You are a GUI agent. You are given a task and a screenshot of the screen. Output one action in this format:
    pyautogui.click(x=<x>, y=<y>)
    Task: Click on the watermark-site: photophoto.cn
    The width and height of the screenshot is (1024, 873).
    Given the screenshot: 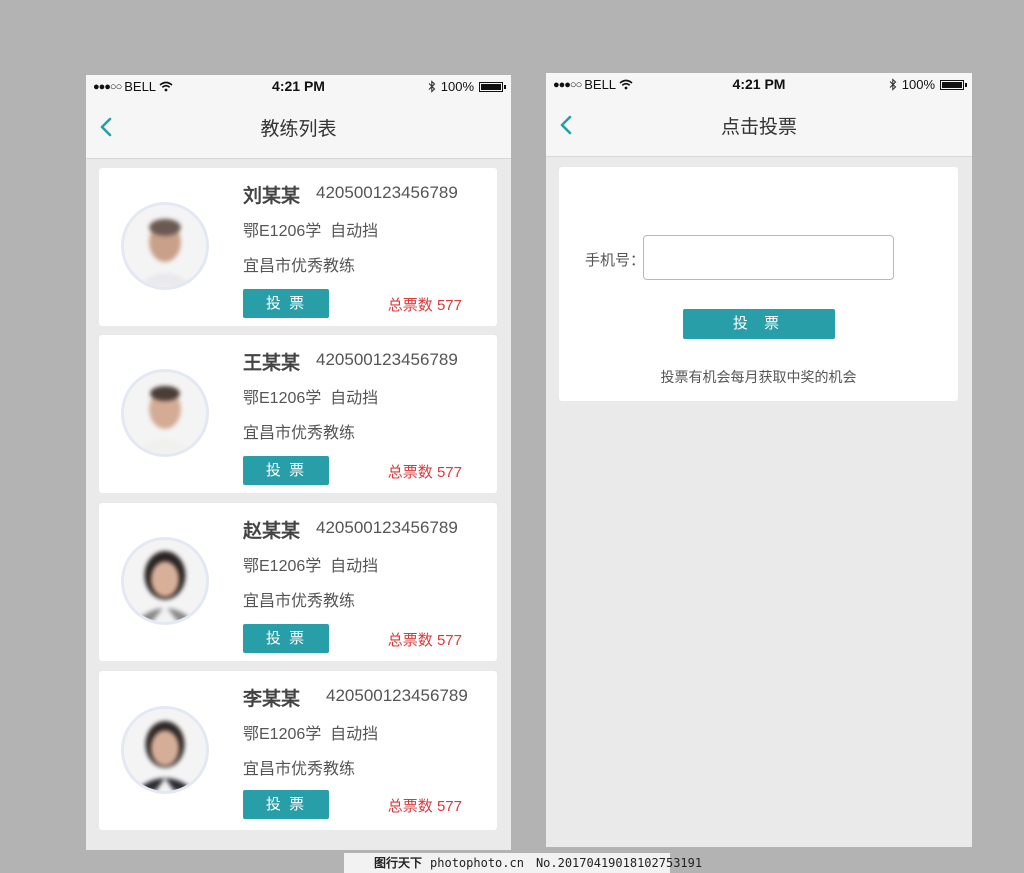 What is the action you would take?
    pyautogui.click(x=477, y=863)
    